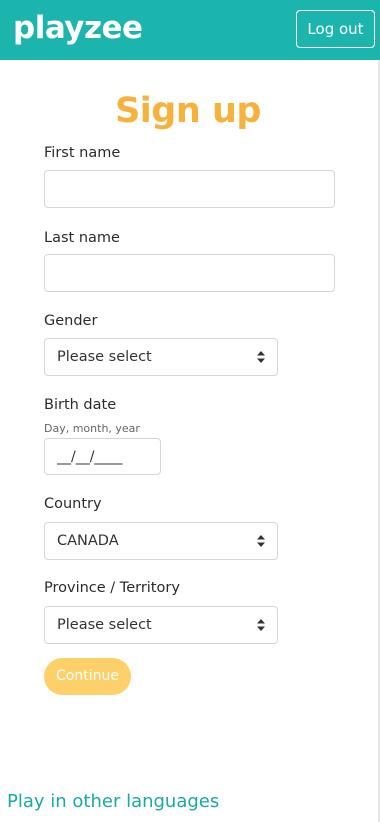 Image resolution: width=380 pixels, height=822 pixels. I want to click on province-select-value: Please select, so click(104, 625).